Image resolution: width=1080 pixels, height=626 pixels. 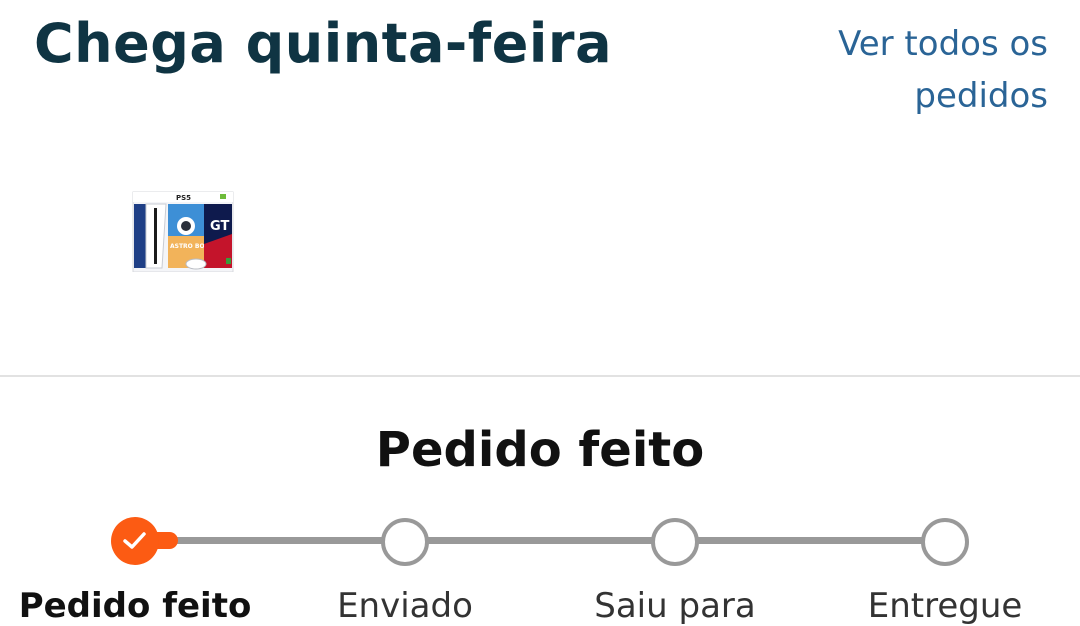 What do you see at coordinates (540, 376) in the screenshot?
I see `section-divider` at bounding box center [540, 376].